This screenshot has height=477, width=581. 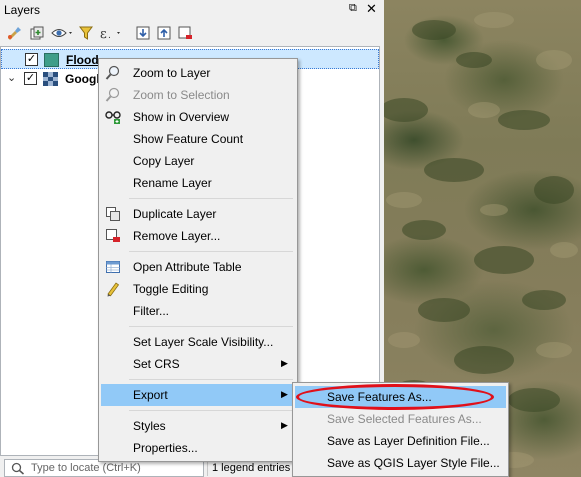 I want to click on menu-item-toggle-editing: Toggle Editing, so click(x=198, y=289).